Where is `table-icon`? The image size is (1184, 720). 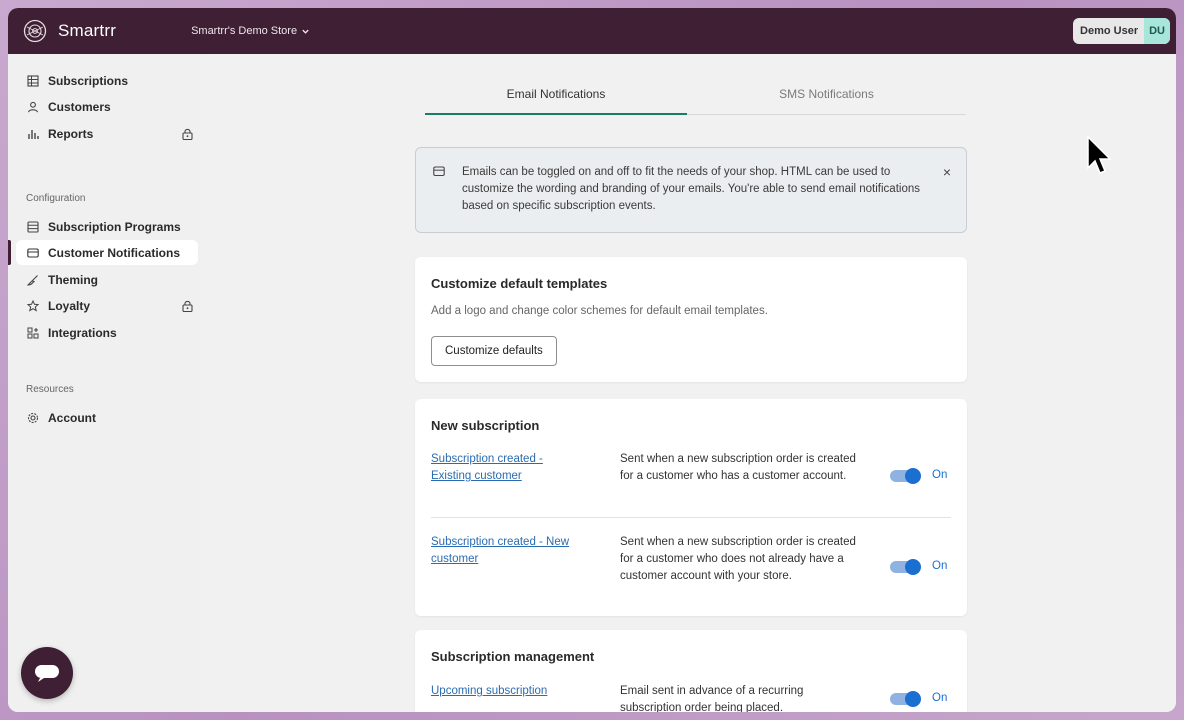 table-icon is located at coordinates (33, 80).